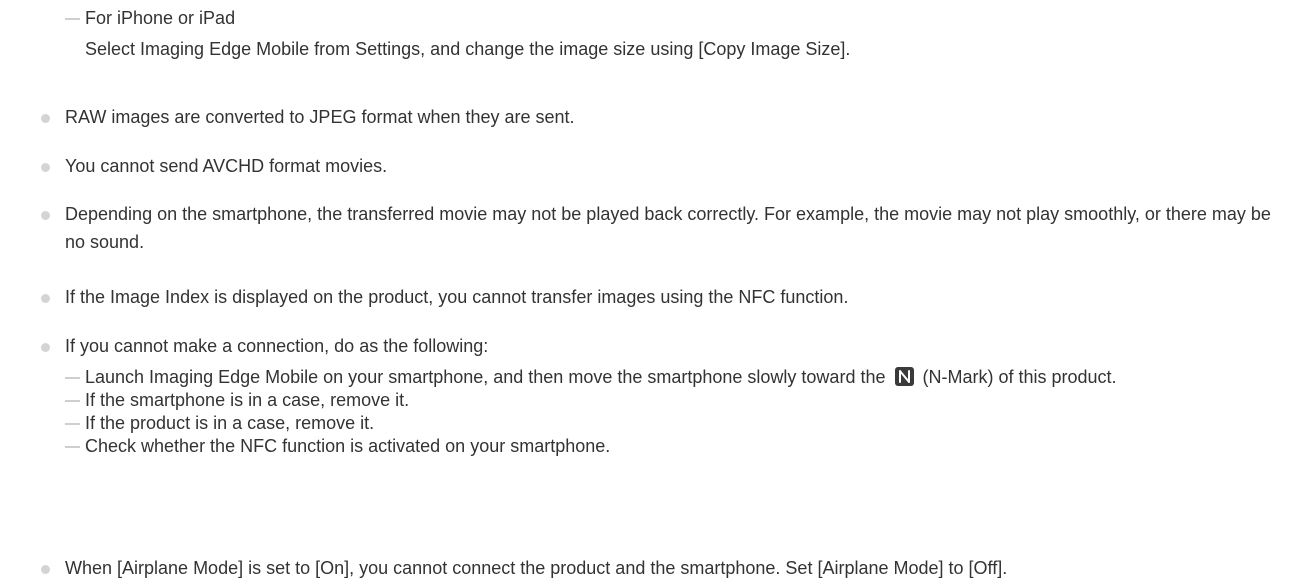 This screenshot has height=585, width=1306. What do you see at coordinates (160, 18) in the screenshot?
I see `iphone-ipad-heading: For iPhone or iPad` at bounding box center [160, 18].